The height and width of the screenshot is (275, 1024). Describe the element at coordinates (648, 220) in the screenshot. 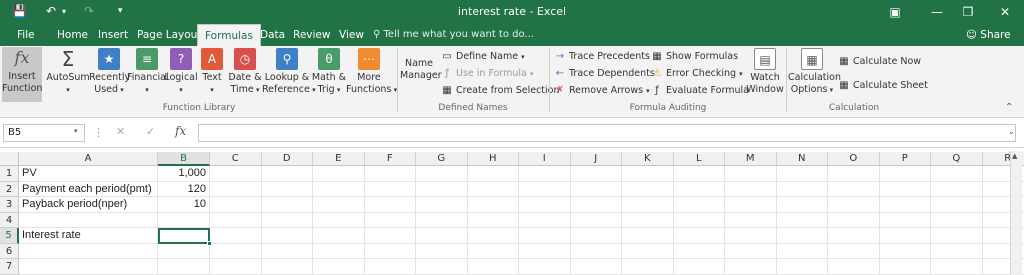

I see `cell-k4` at that location.